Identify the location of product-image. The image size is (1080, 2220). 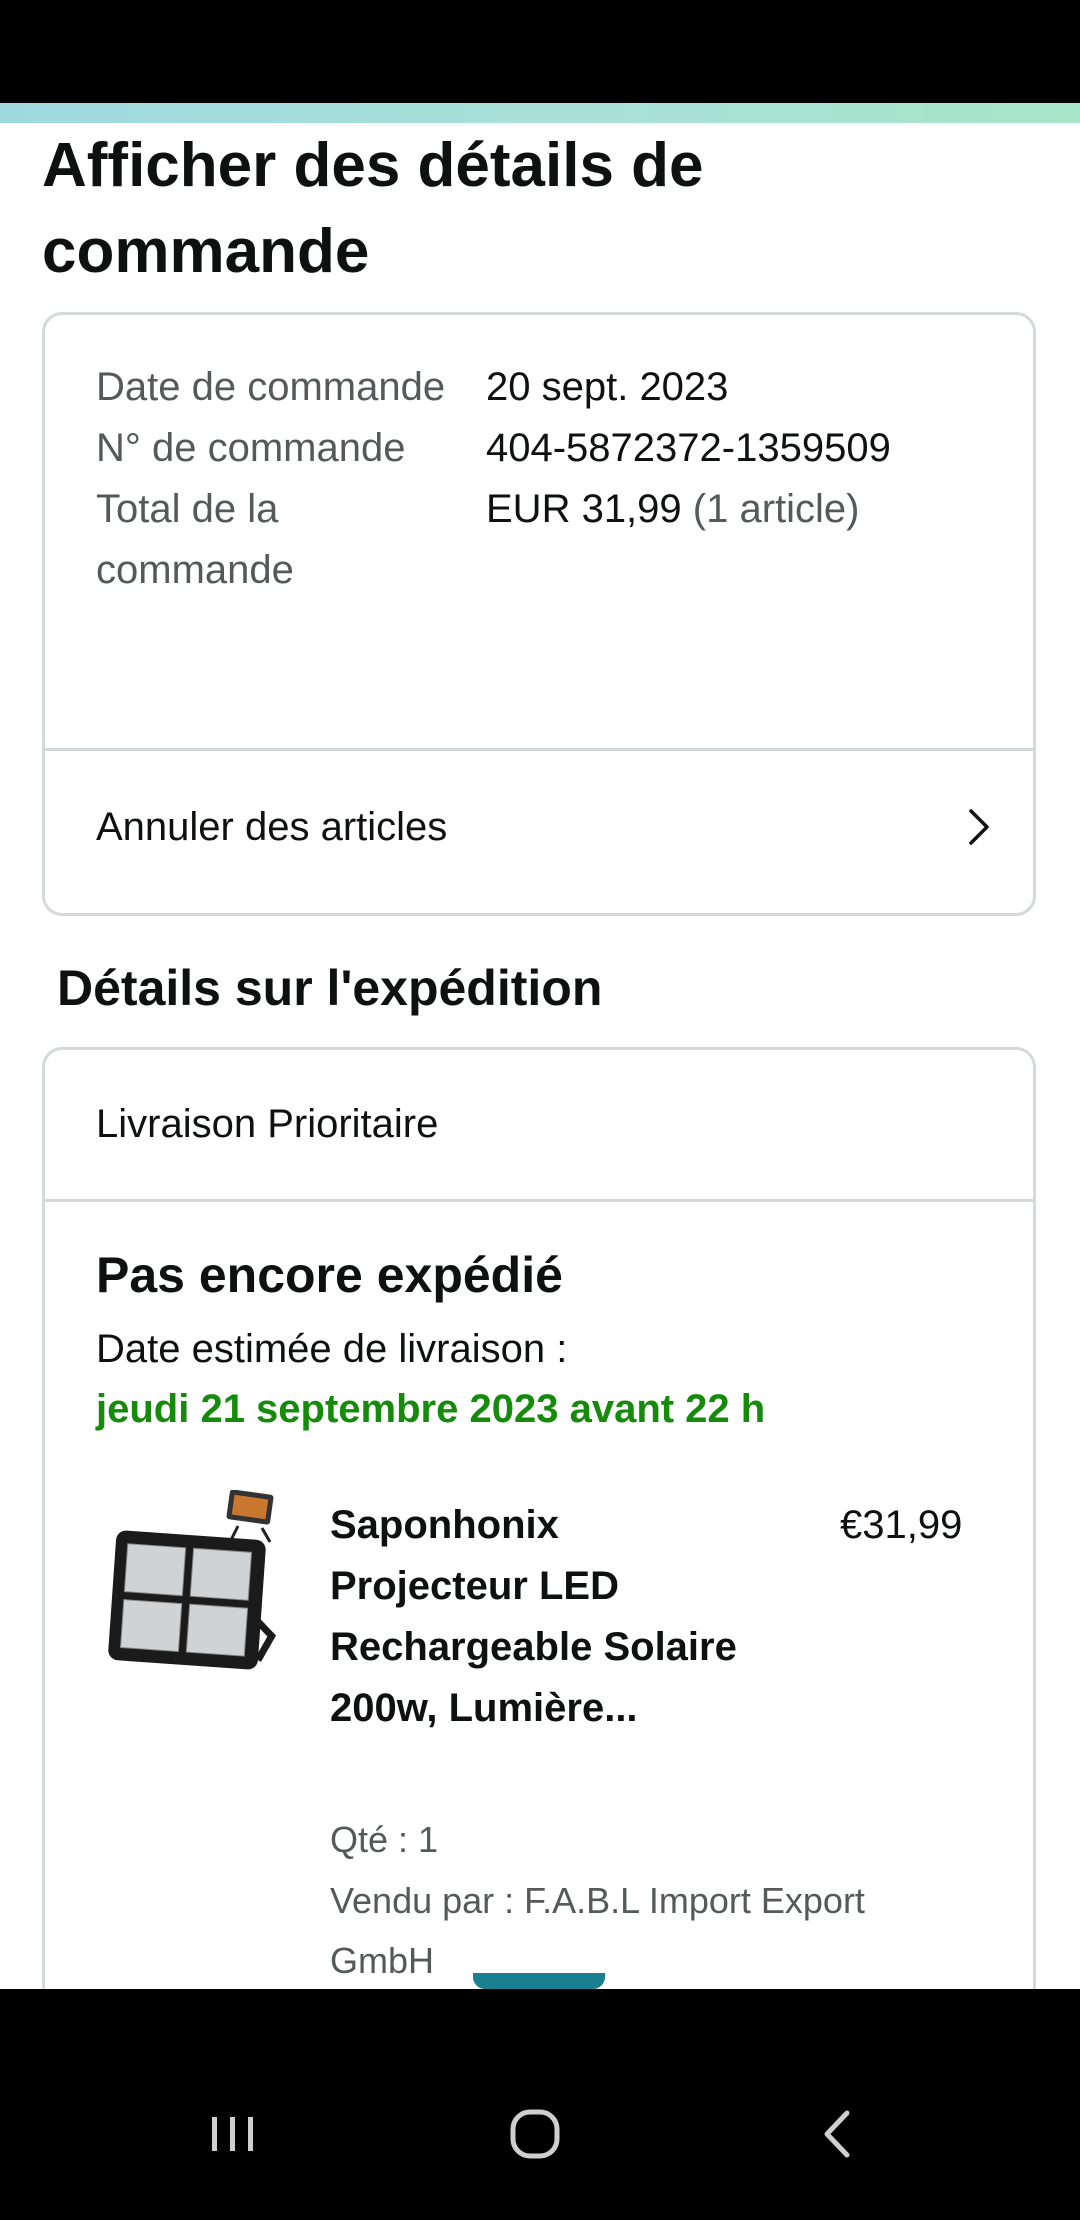
(192, 1585).